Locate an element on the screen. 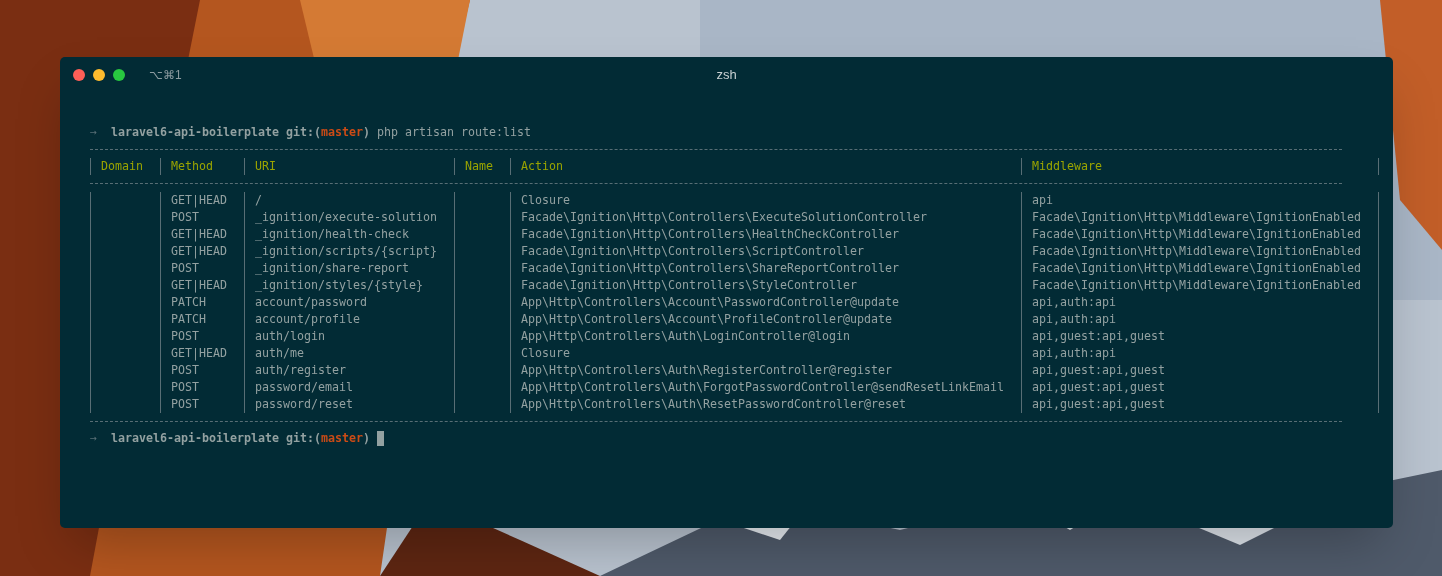  table-cell: _ignition/scripts/{script} is located at coordinates (346, 251).